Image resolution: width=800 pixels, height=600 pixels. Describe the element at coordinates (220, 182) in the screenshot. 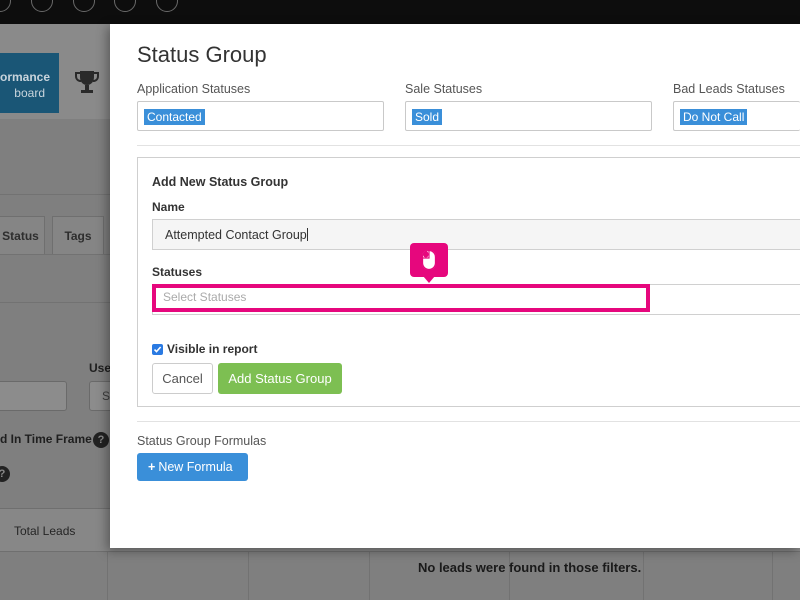

I see `form-title: Add New Status Group` at that location.